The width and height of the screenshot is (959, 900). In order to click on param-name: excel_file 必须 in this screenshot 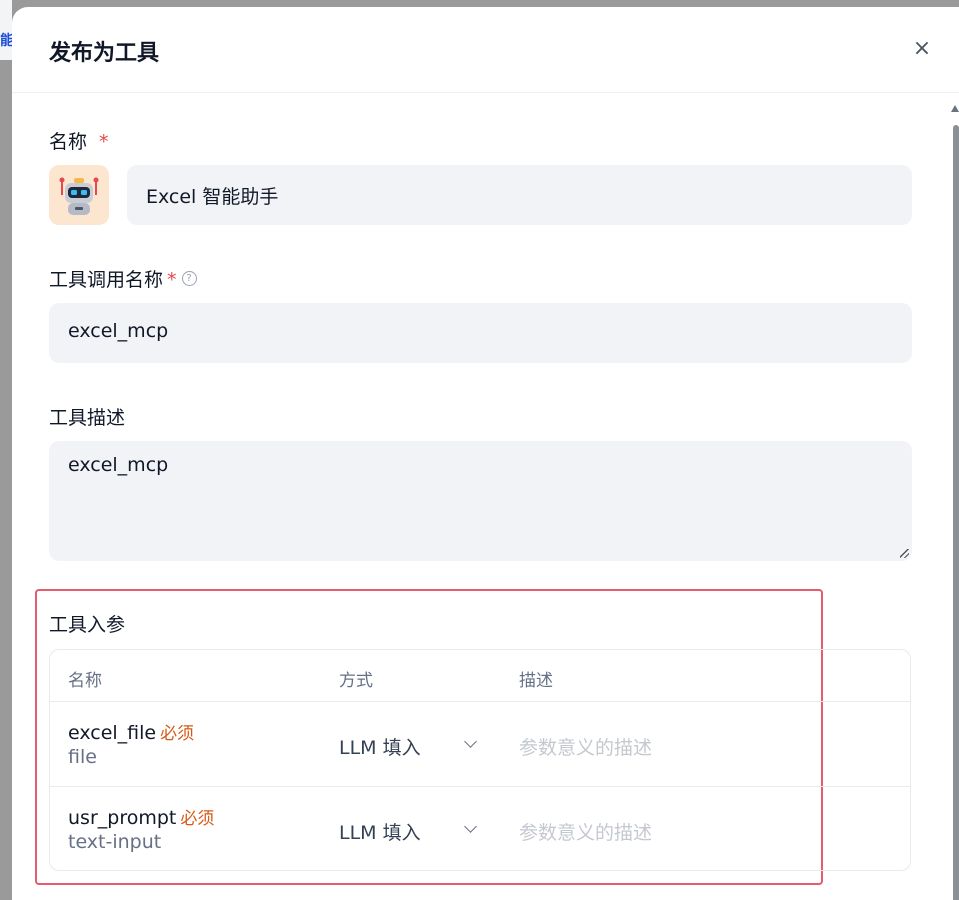, I will do `click(131, 731)`.